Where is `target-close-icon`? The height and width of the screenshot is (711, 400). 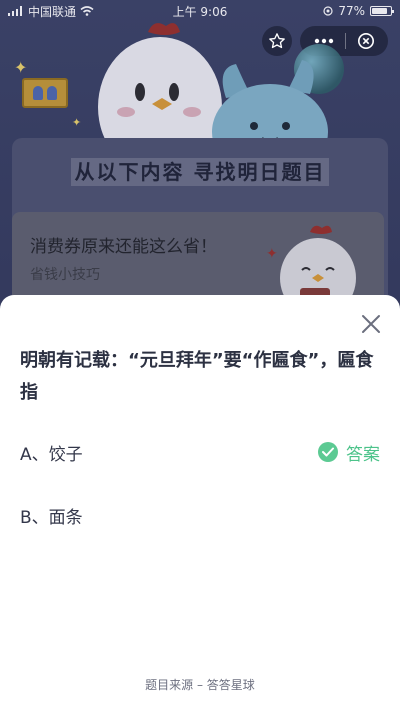 target-close-icon is located at coordinates (366, 41).